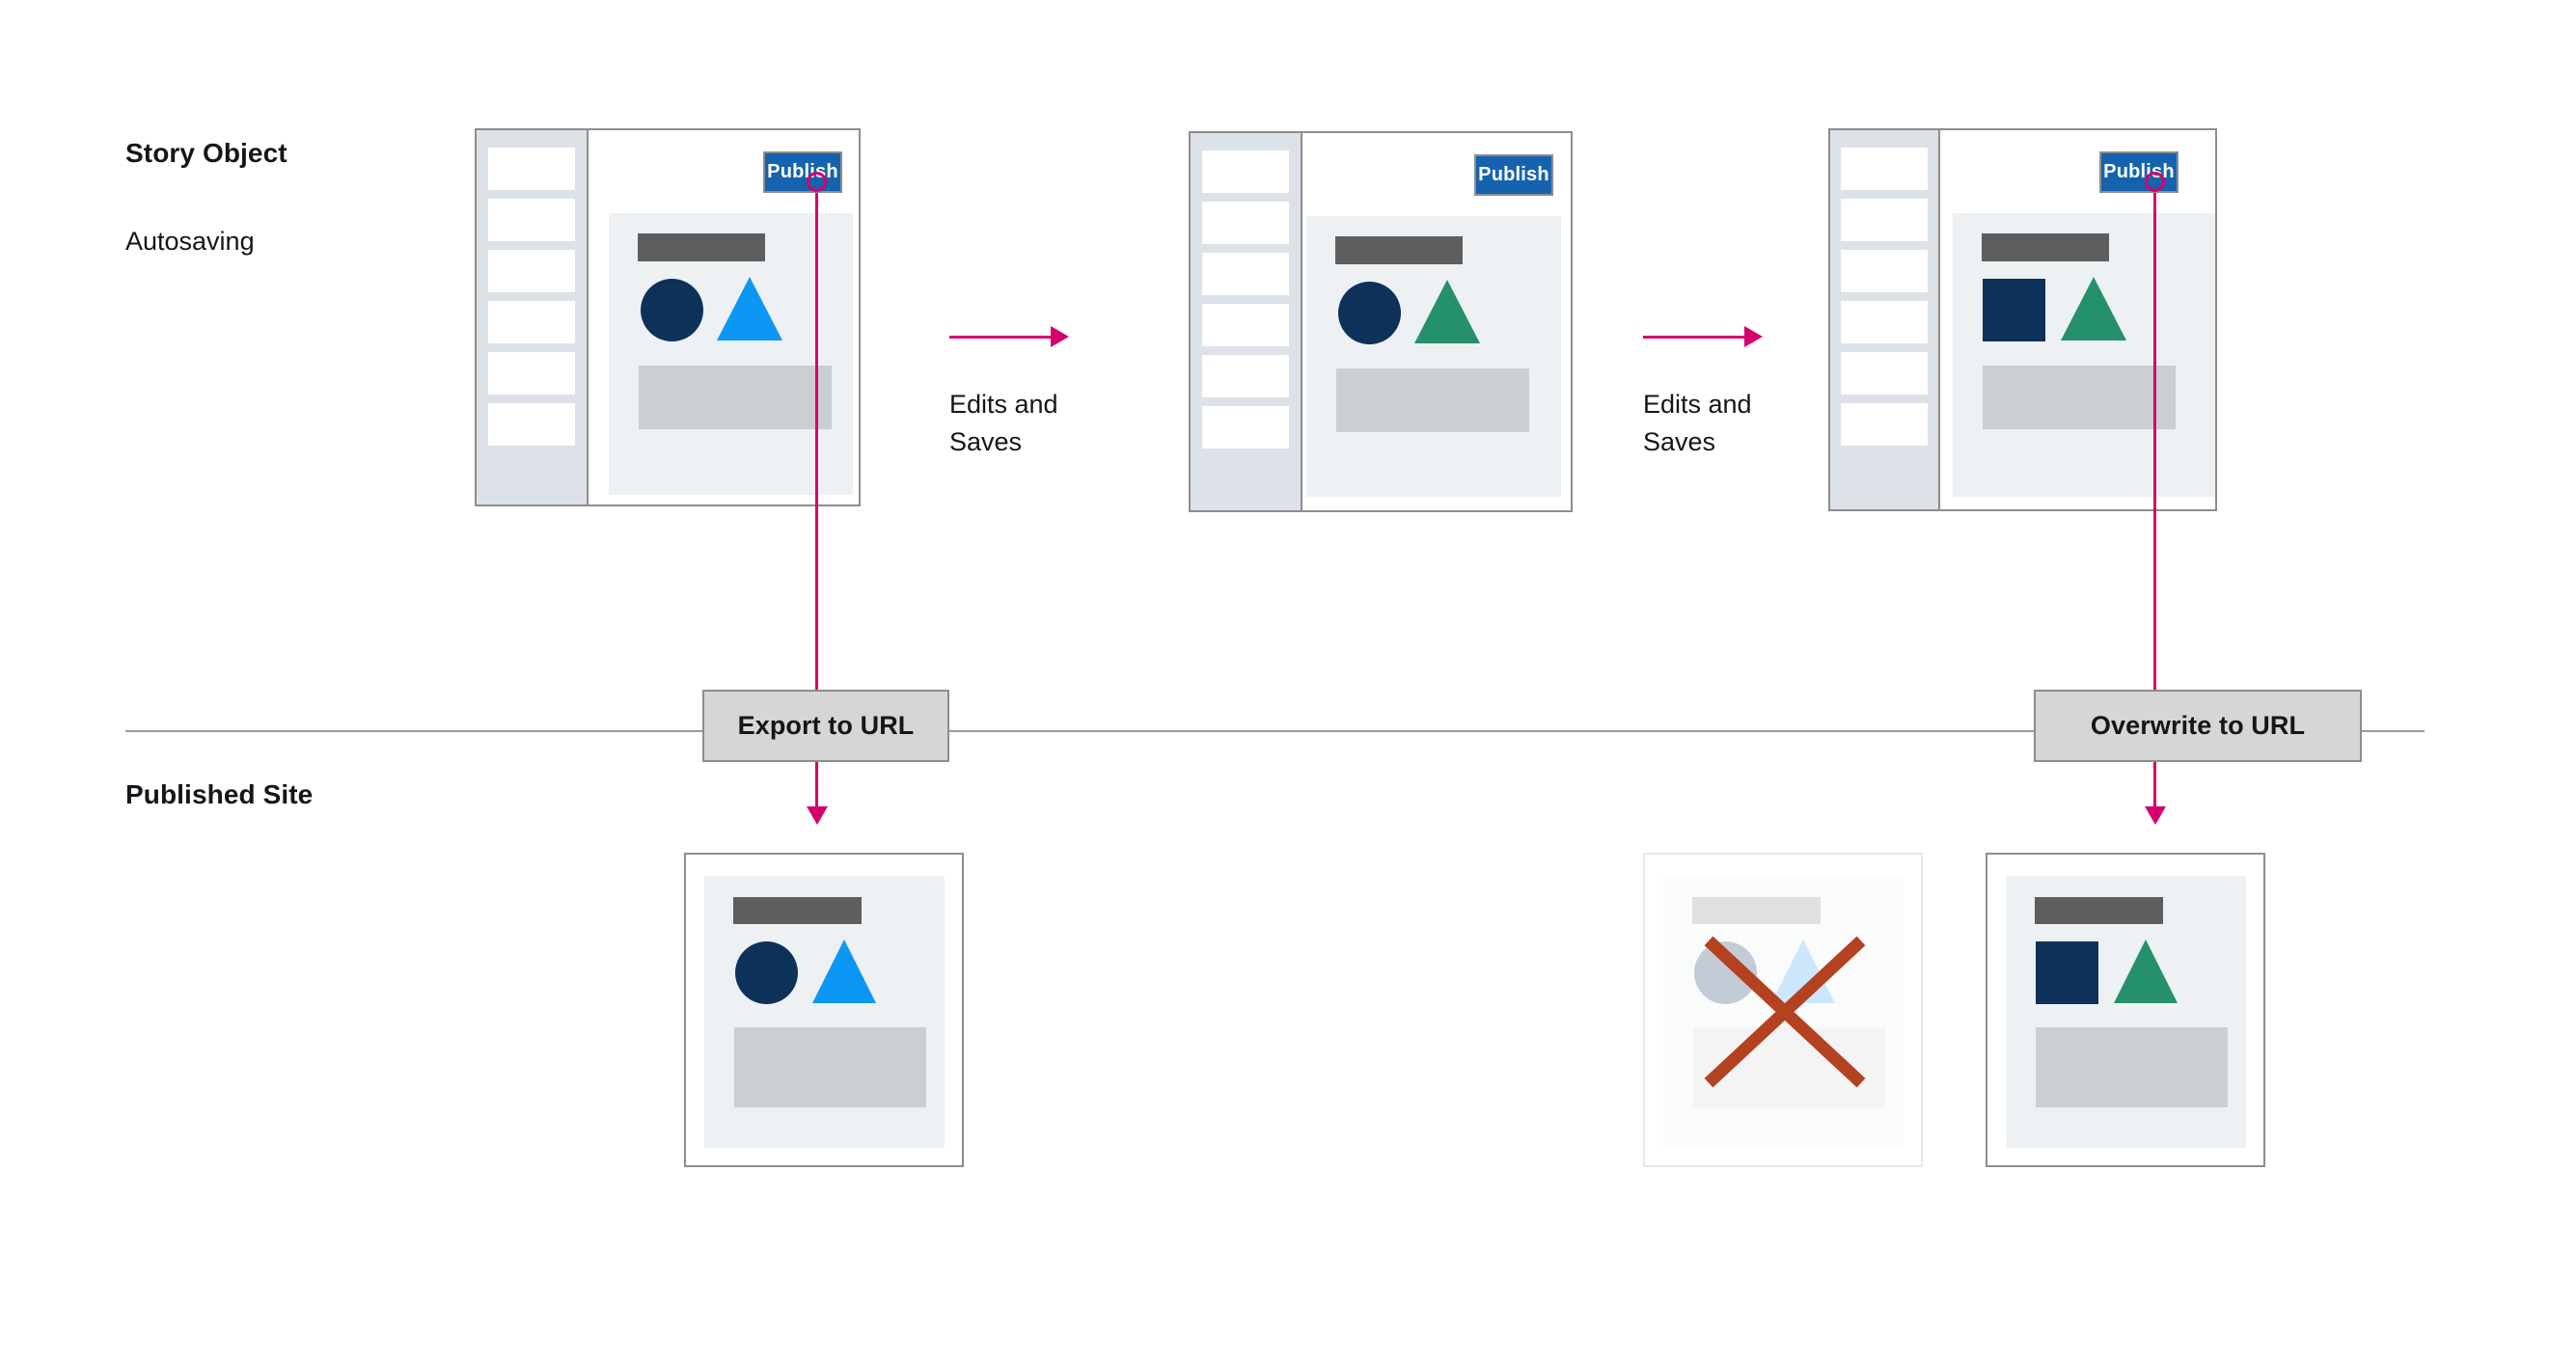 The width and height of the screenshot is (2576, 1362). I want to click on export-to-card-line, so click(816, 786).